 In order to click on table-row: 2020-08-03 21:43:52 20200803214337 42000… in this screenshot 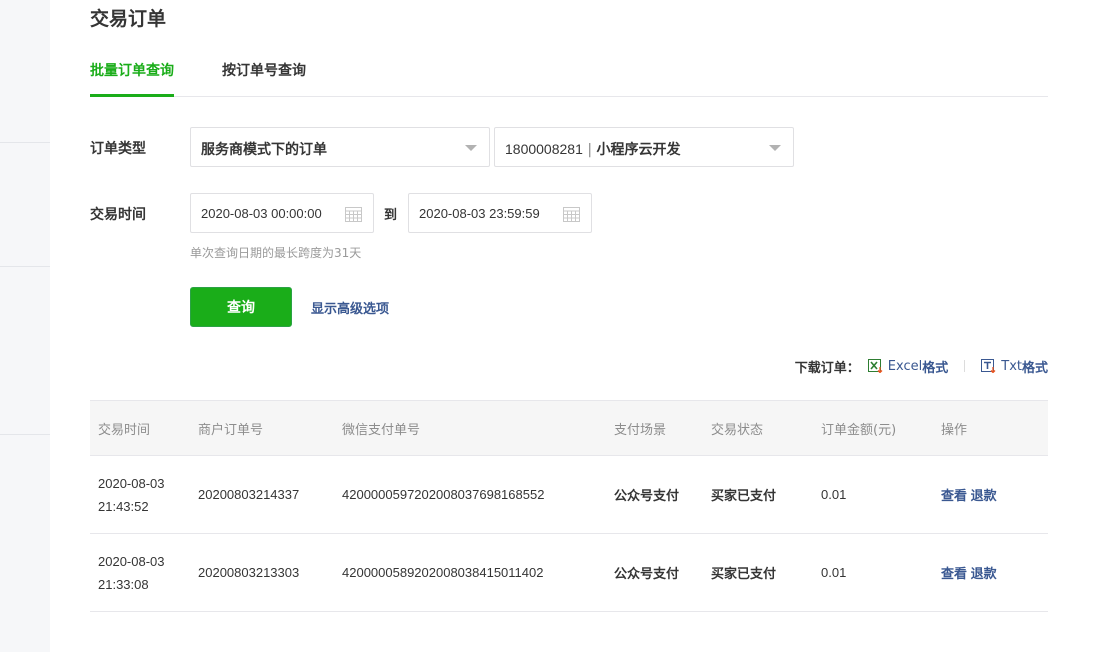, I will do `click(569, 494)`.